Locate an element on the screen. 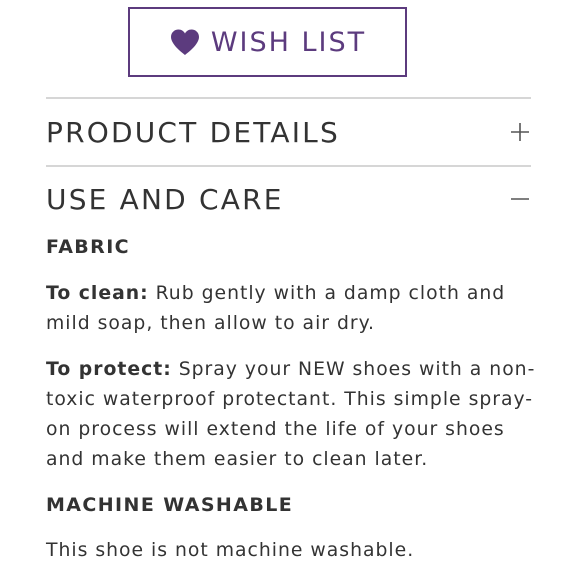  minus-icon is located at coordinates (520, 199).